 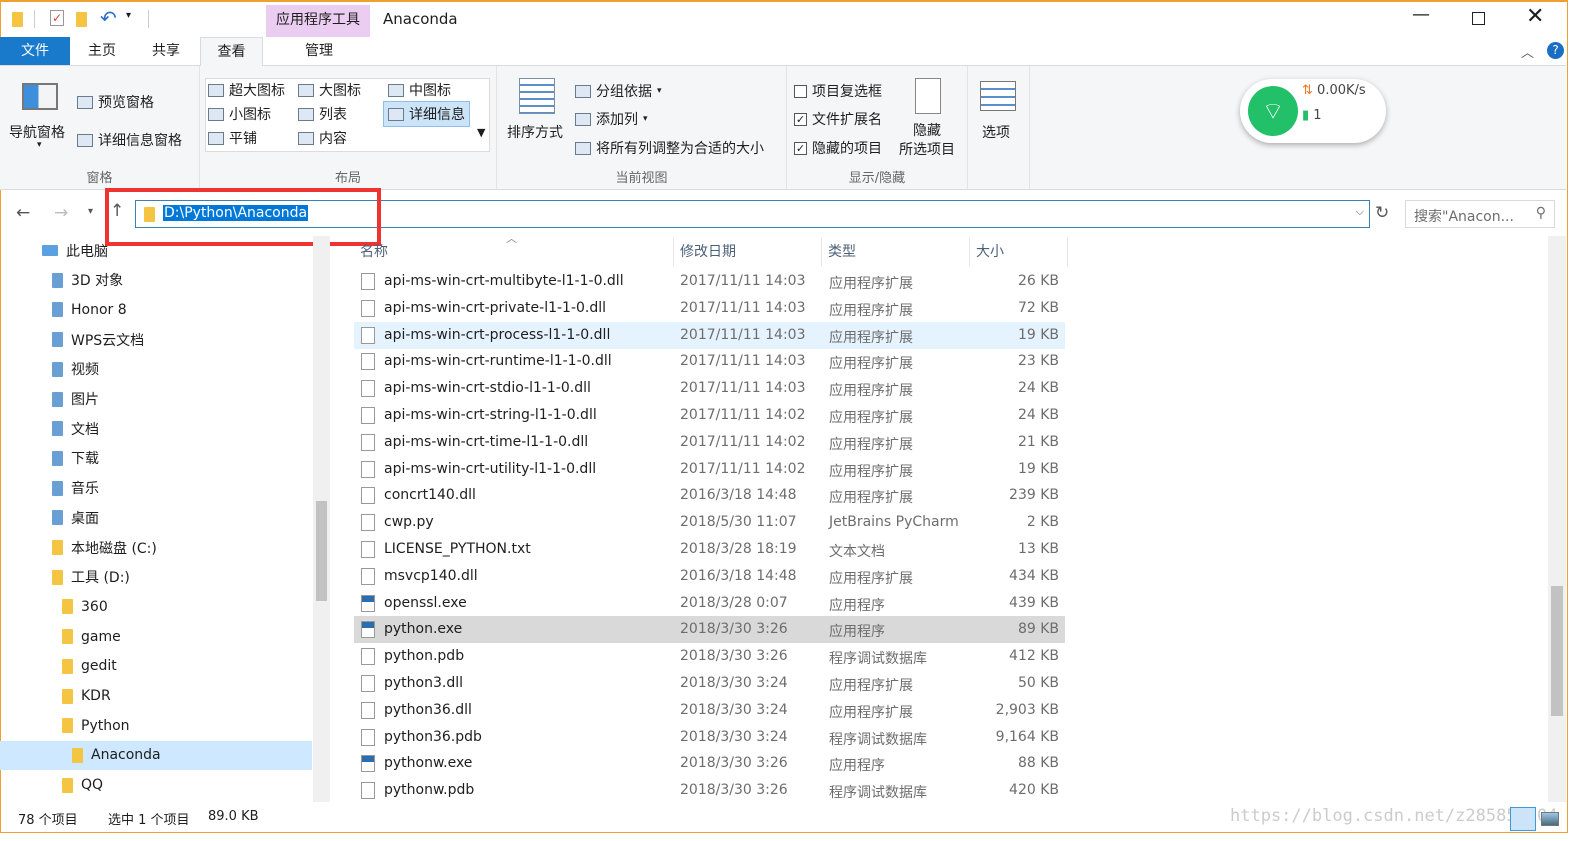 What do you see at coordinates (246, 90) in the screenshot?
I see `layout-extra-large: 超大图标` at bounding box center [246, 90].